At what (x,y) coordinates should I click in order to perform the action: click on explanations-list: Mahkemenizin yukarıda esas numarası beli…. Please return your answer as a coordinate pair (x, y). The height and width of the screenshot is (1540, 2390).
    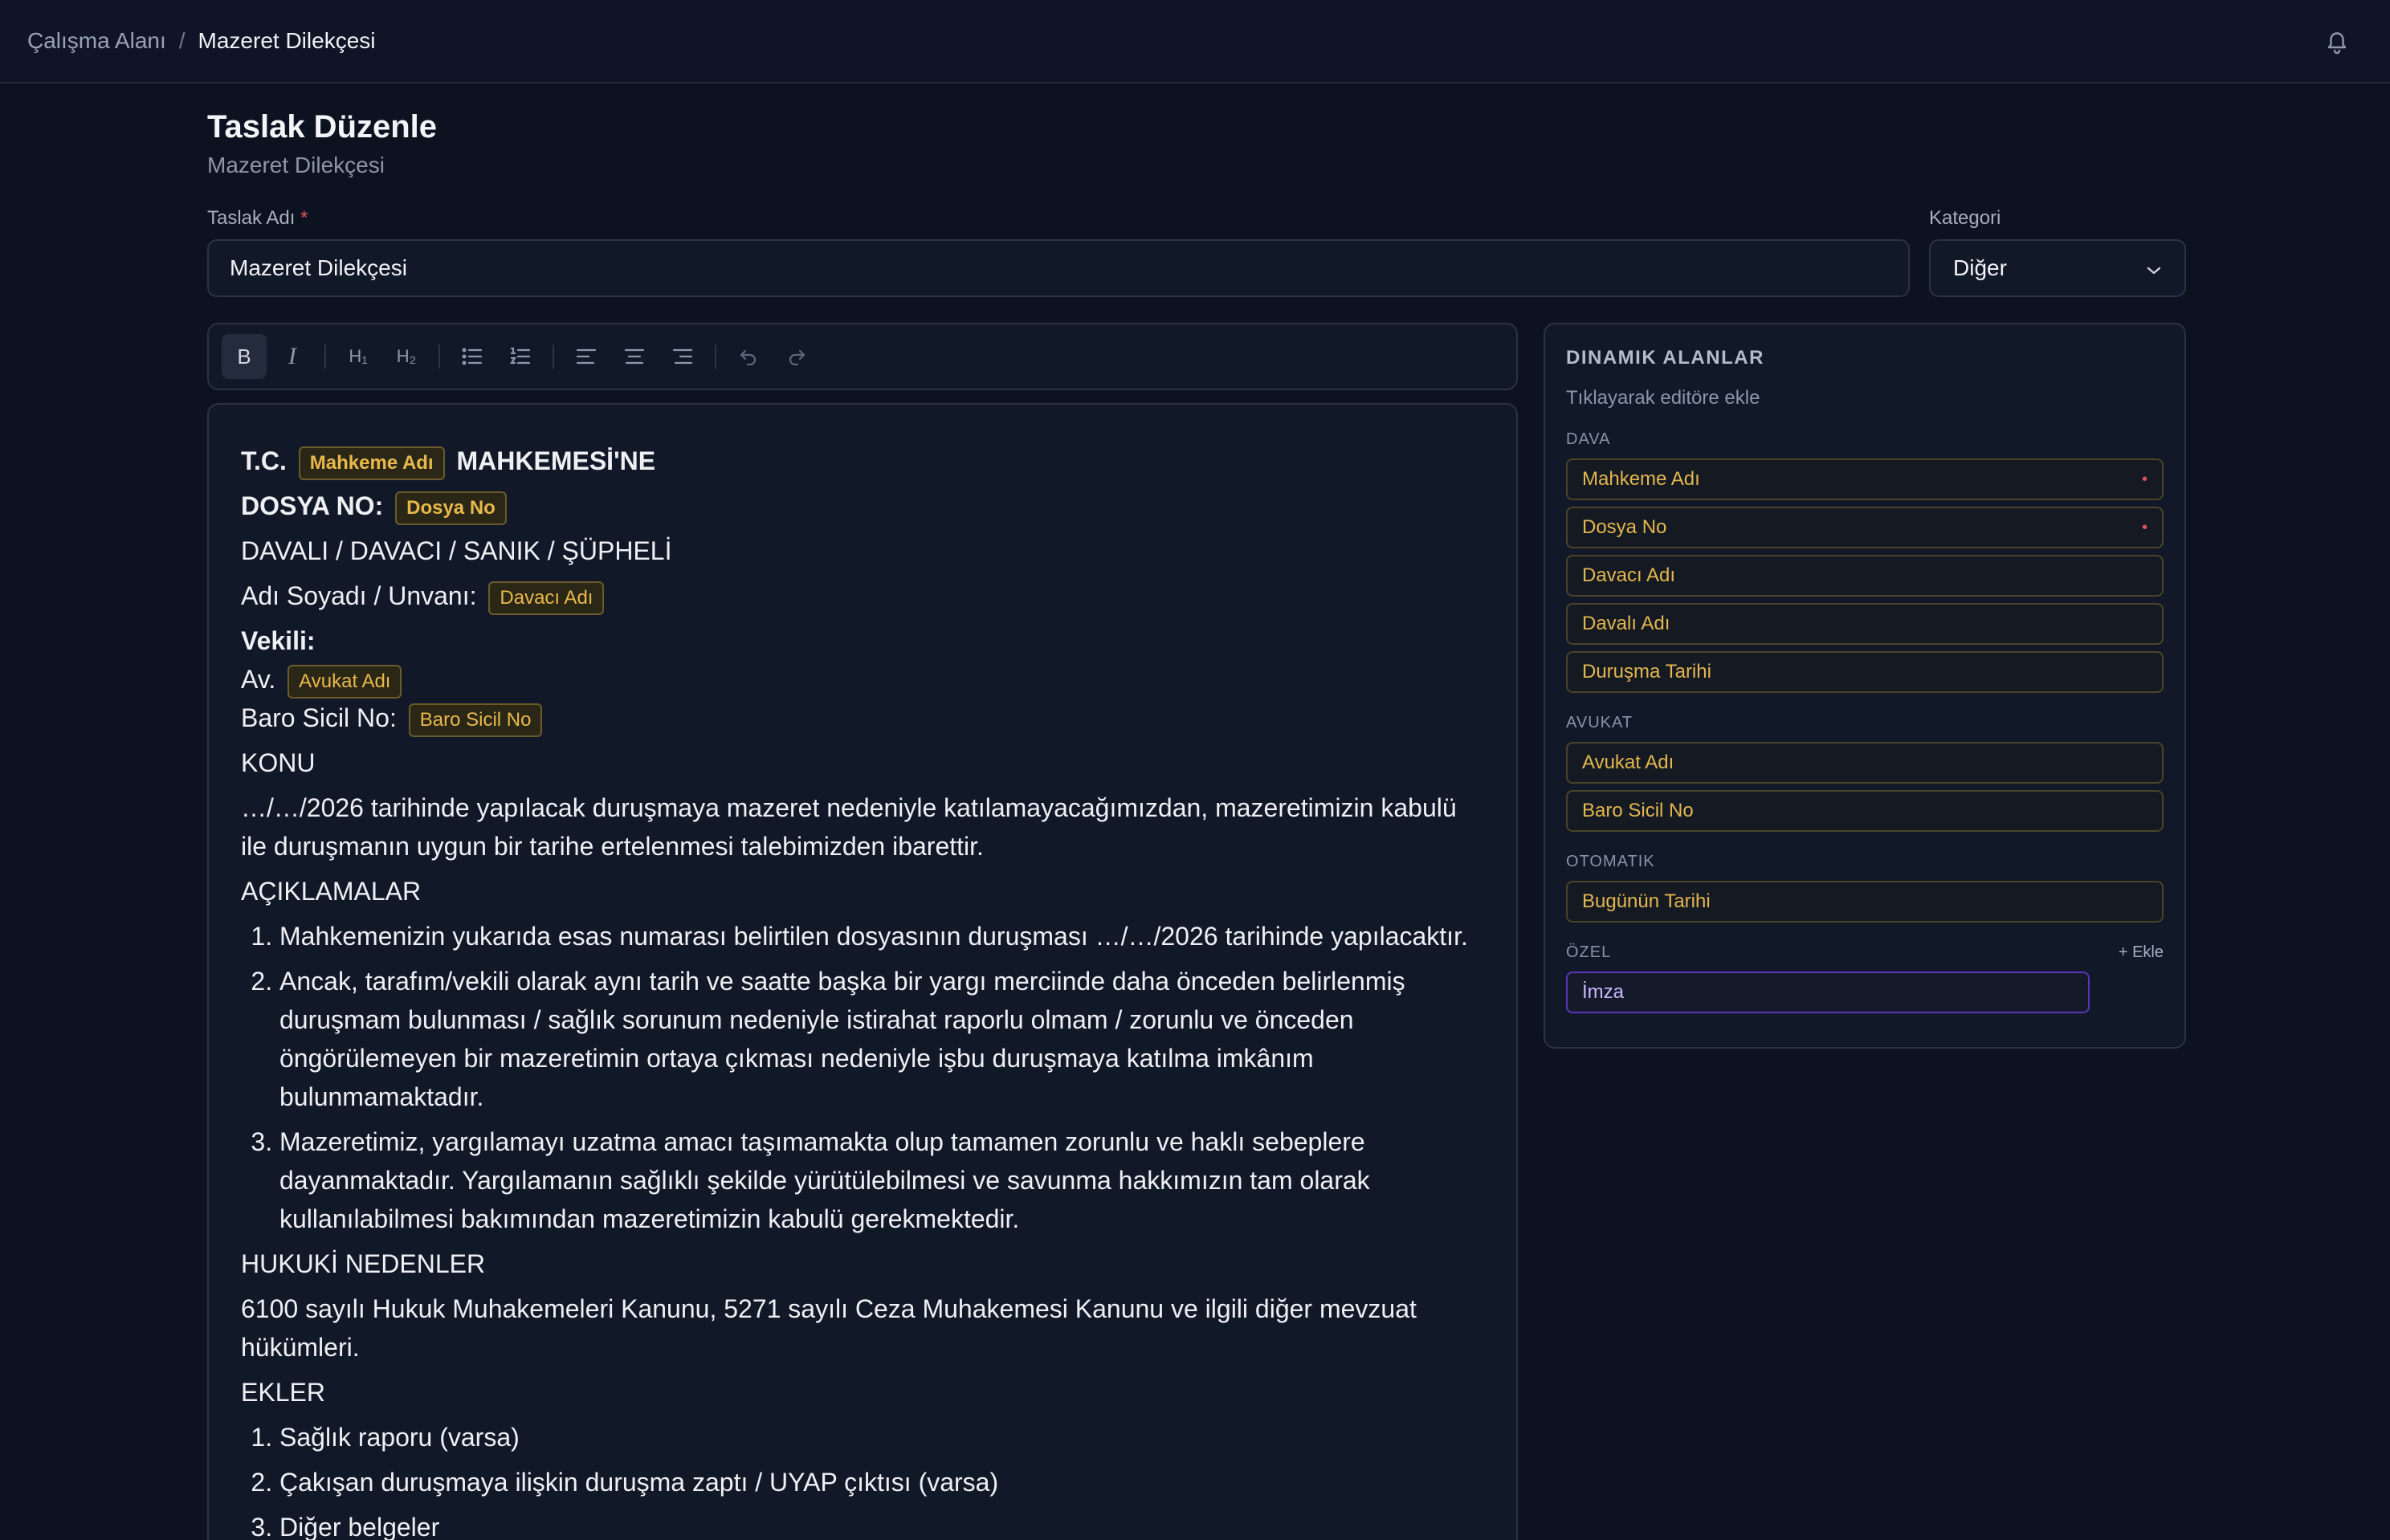
    Looking at the image, I should click on (862, 1077).